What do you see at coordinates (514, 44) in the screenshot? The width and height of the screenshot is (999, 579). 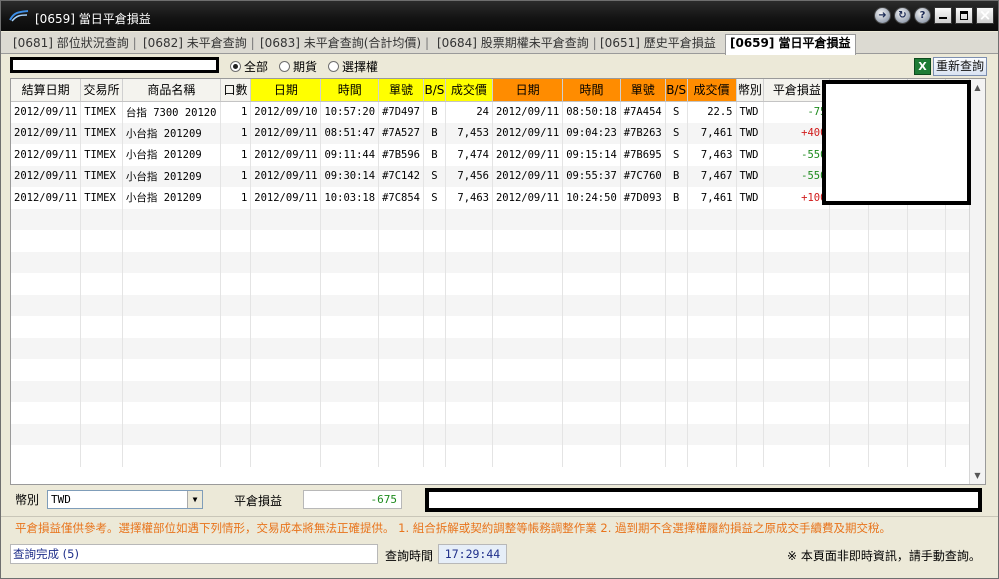 I see `tab-0684: [0684] 股票期權未平倉查詢` at bounding box center [514, 44].